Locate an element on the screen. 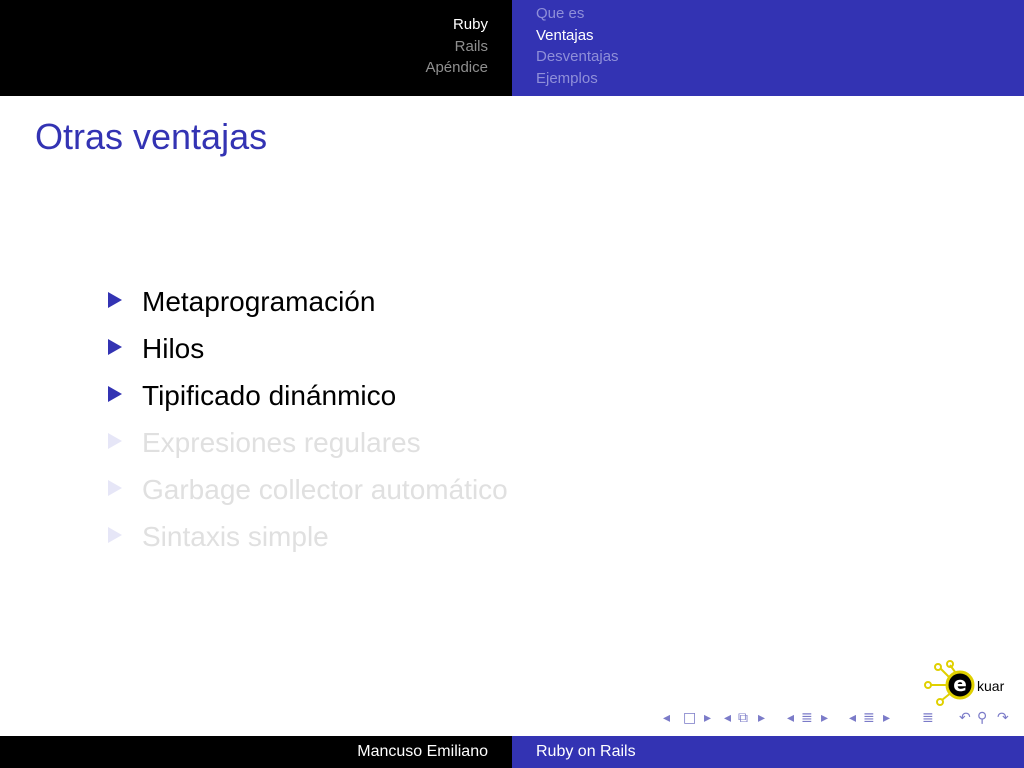  subsection-nav: Que es Ventajas Desventajas Ejemplos is located at coordinates (768, 48).